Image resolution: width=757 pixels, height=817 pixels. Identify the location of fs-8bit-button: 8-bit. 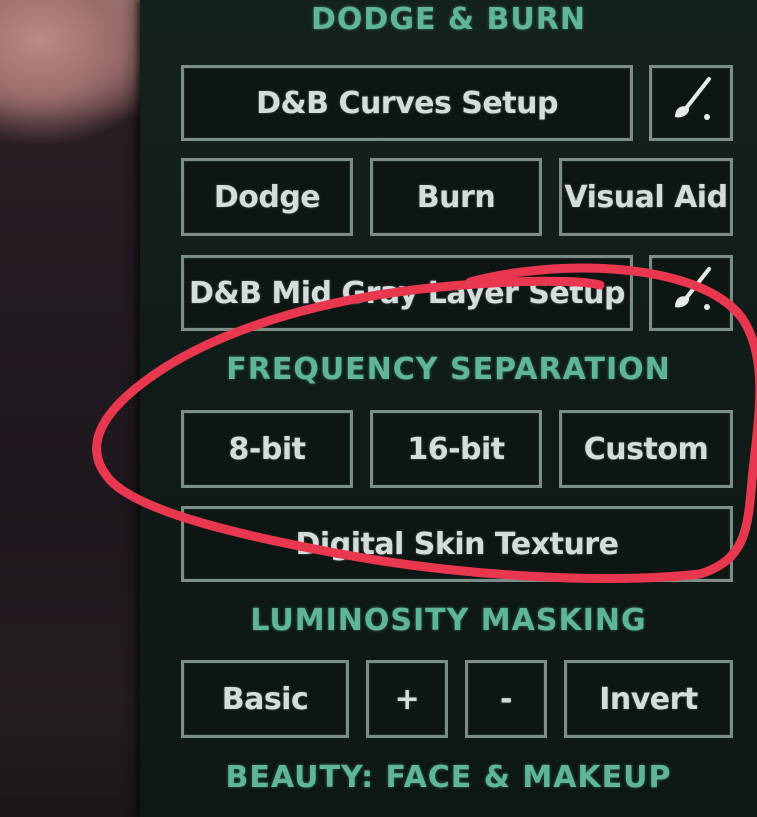
(267, 449).